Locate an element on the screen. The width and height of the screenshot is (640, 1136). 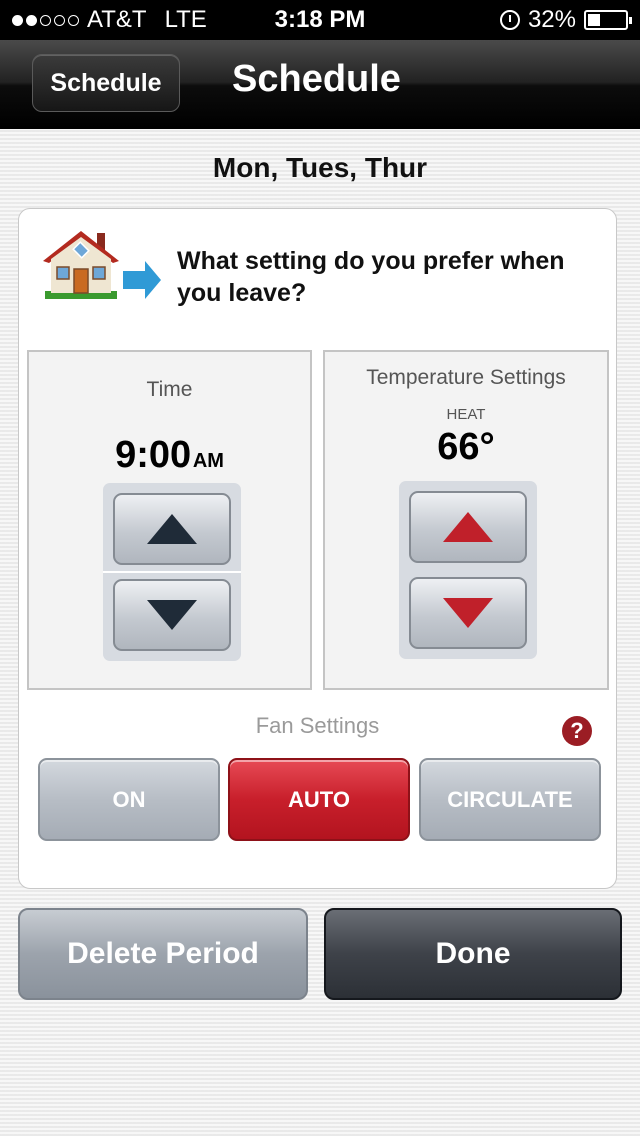
house-leave-icon is located at coordinates (102, 265).